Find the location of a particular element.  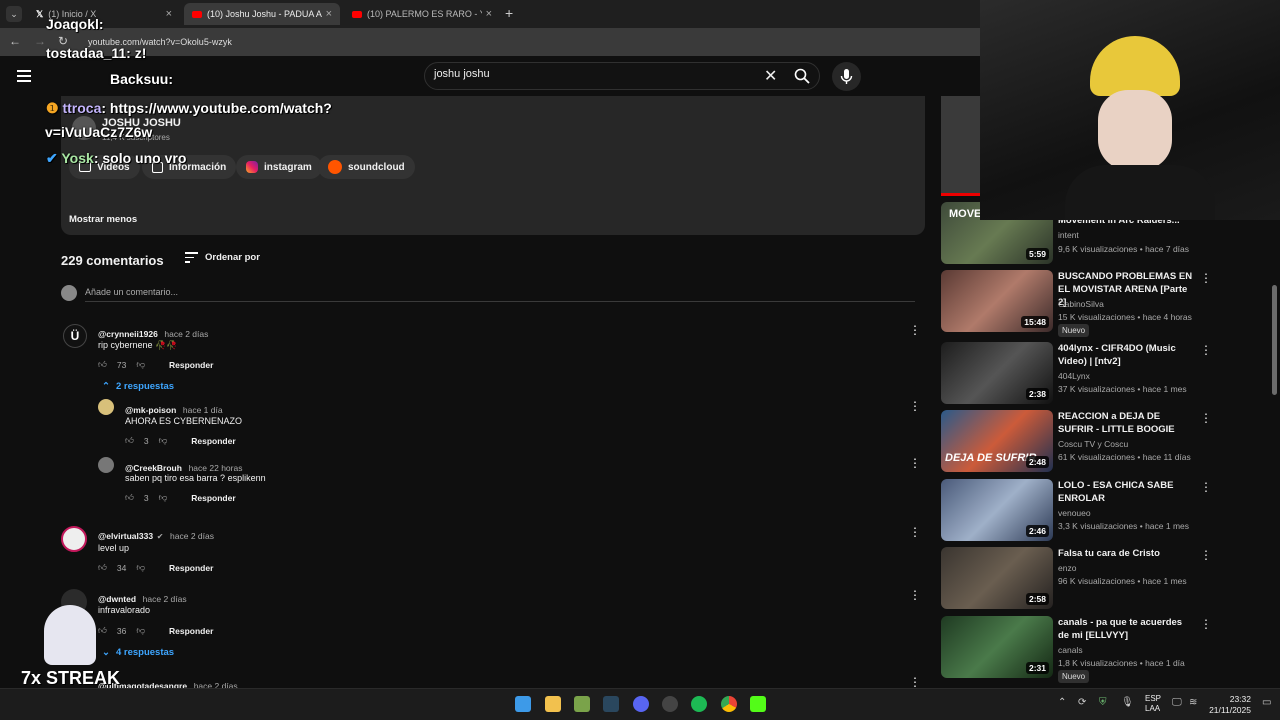

tray-sync-icon: ⟳ is located at coordinates (1082, 702).